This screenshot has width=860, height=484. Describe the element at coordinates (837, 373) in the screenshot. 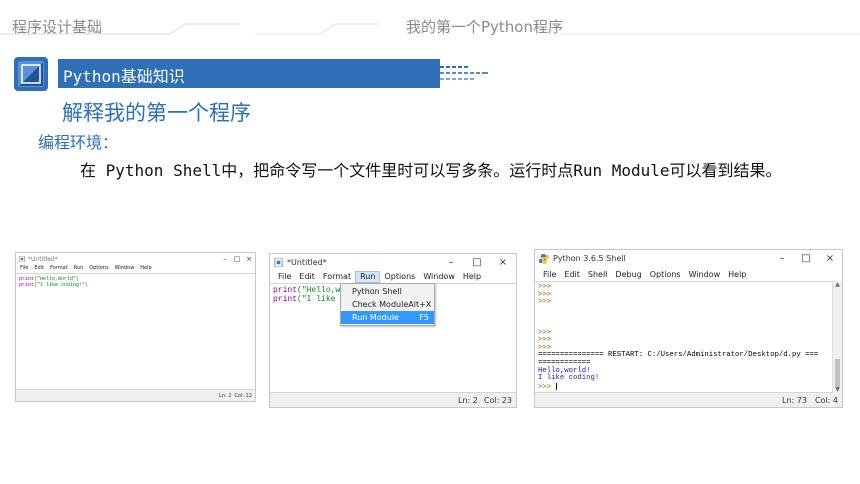

I see `scroll-thumb` at that location.